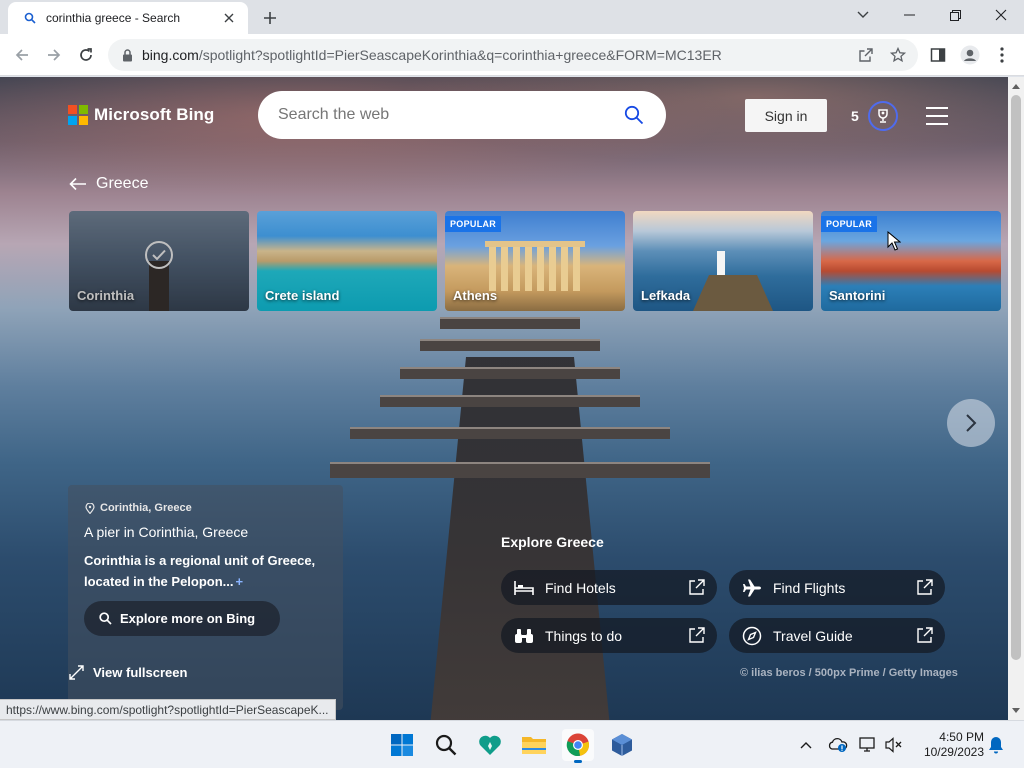  I want to click on search-box, so click(462, 115).